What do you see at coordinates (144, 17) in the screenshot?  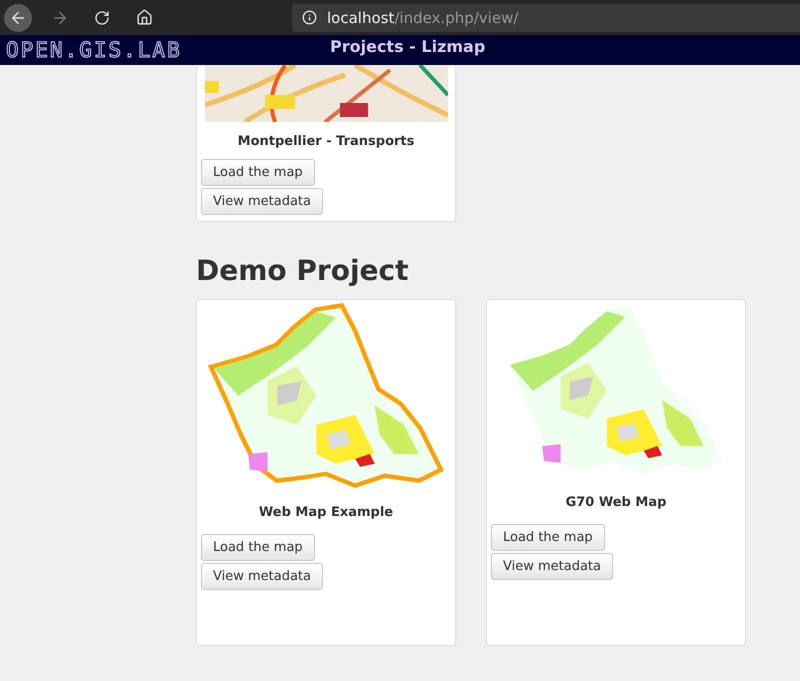 I see `home-icon` at bounding box center [144, 17].